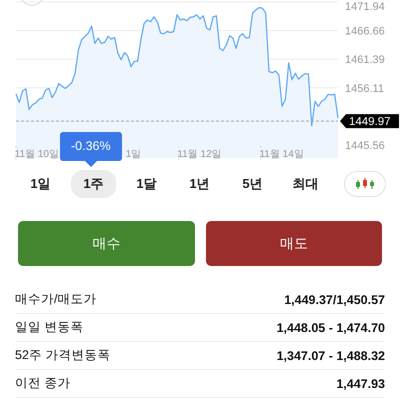 The width and height of the screenshot is (400, 400). Describe the element at coordinates (93, 184) in the screenshot. I see `period-tab: 1주` at that location.